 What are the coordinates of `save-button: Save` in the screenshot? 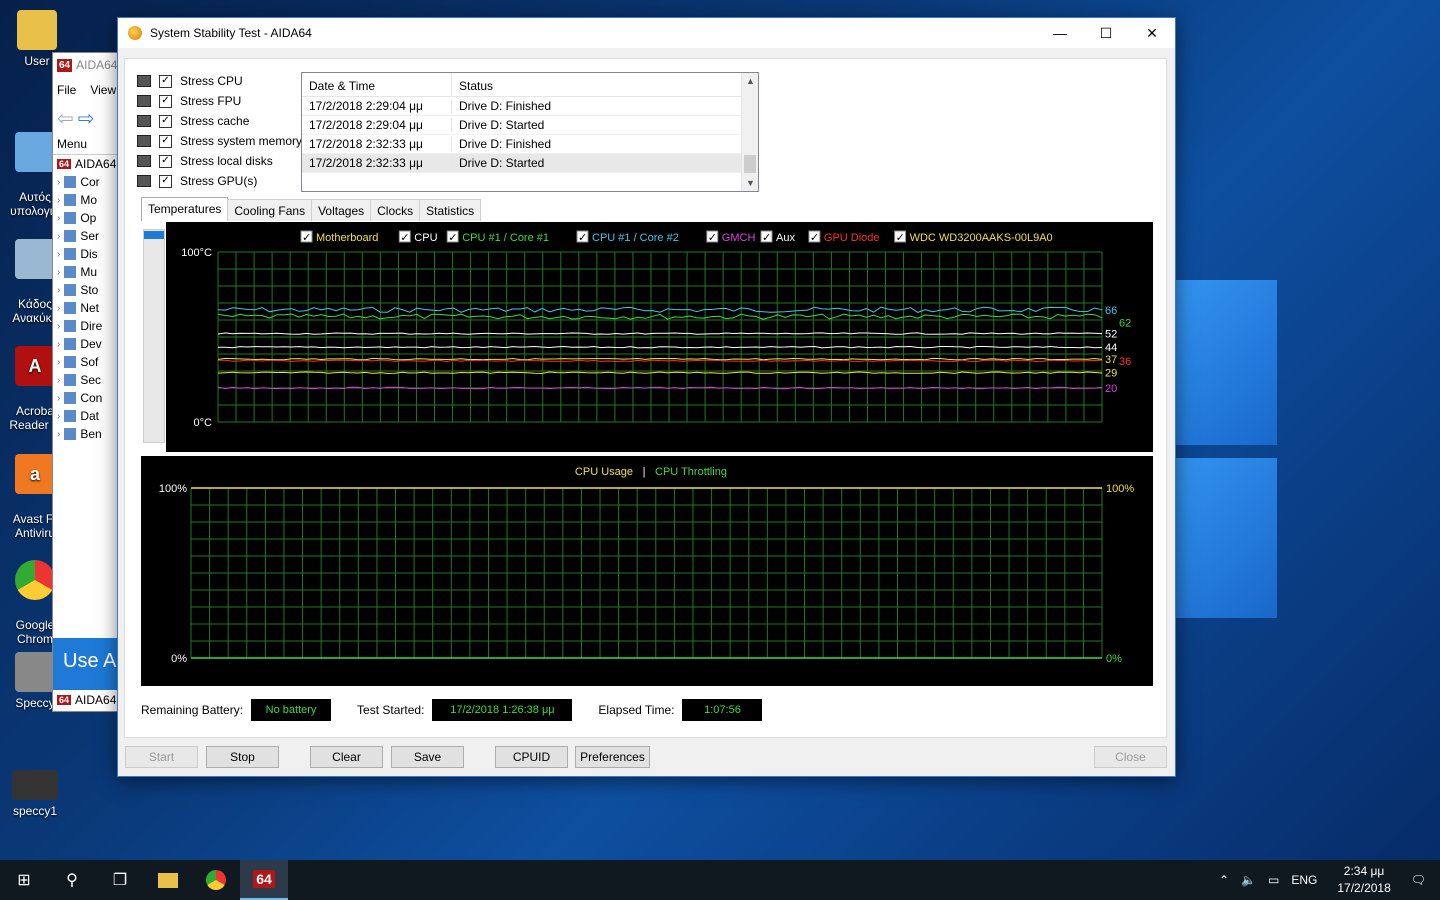 It's located at (427, 757).